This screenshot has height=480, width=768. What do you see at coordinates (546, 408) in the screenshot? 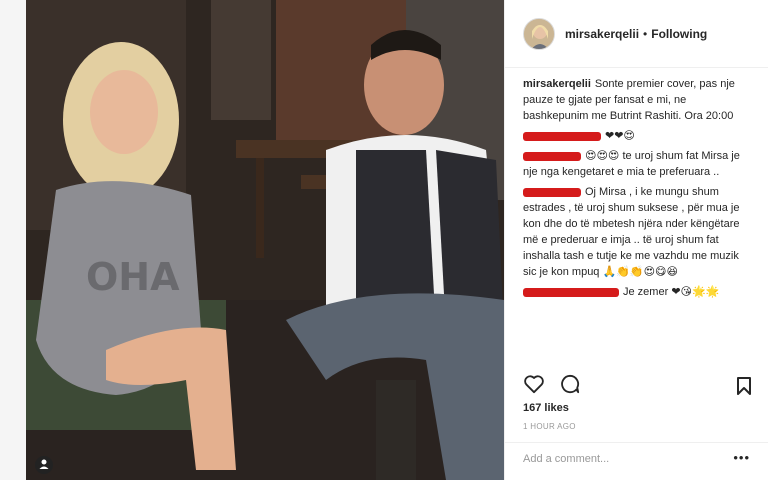
I see `likes-count: 167 likes` at bounding box center [546, 408].